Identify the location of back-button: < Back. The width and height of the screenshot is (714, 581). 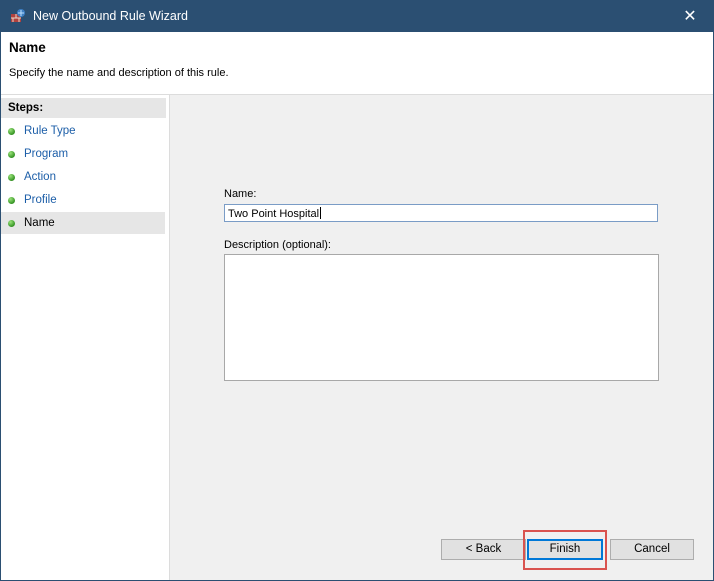
(483, 549).